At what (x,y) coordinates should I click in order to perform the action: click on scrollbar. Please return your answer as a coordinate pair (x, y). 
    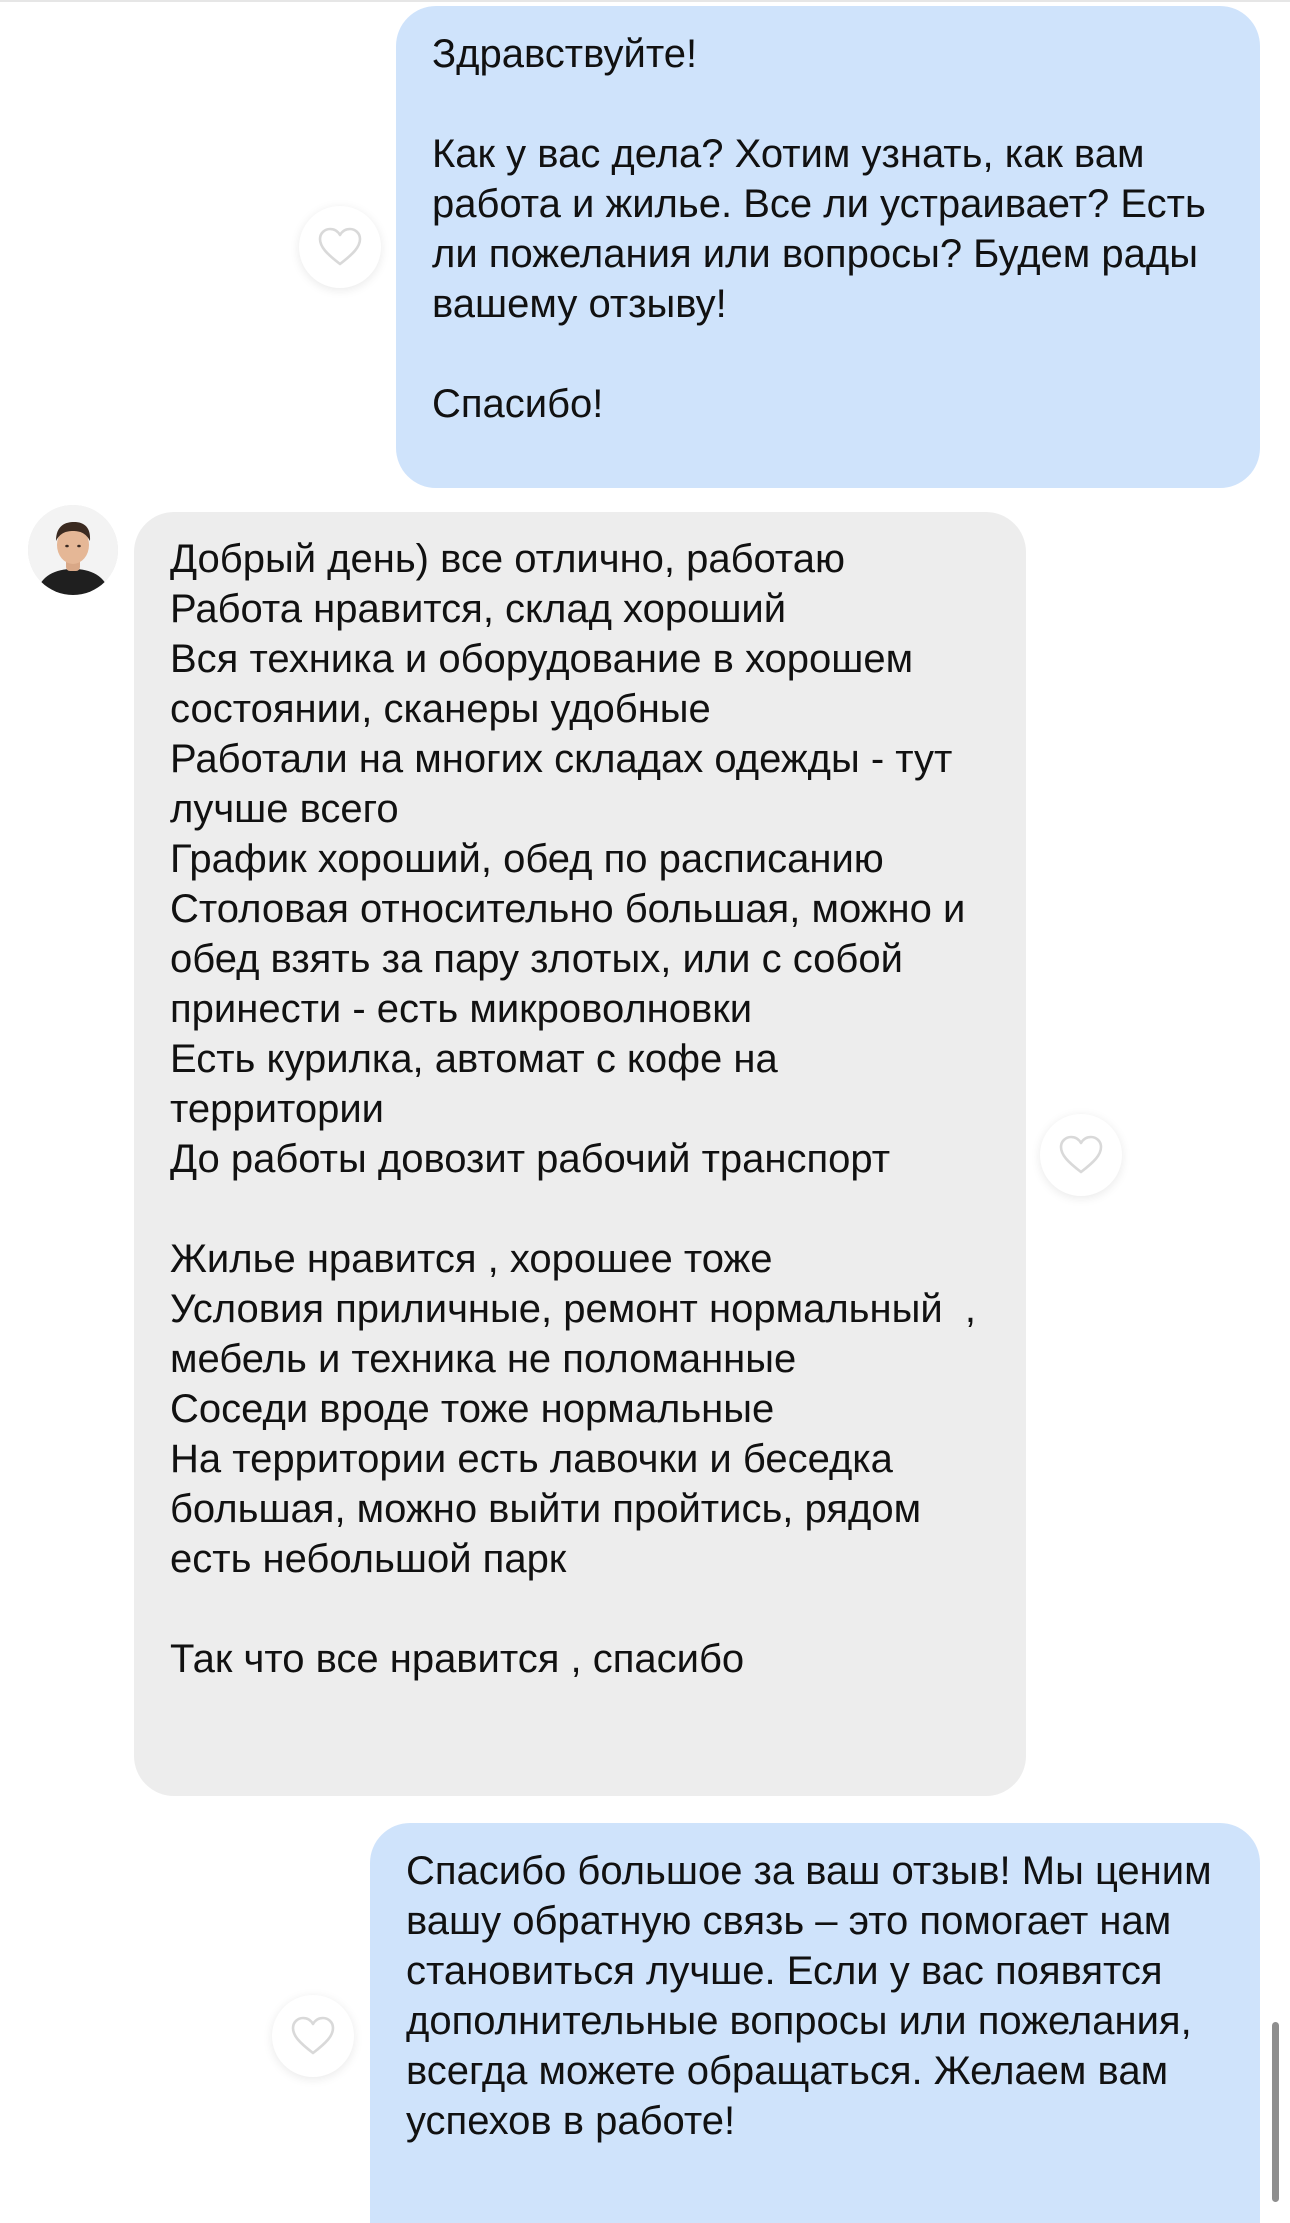
    Looking at the image, I should click on (1275, 2112).